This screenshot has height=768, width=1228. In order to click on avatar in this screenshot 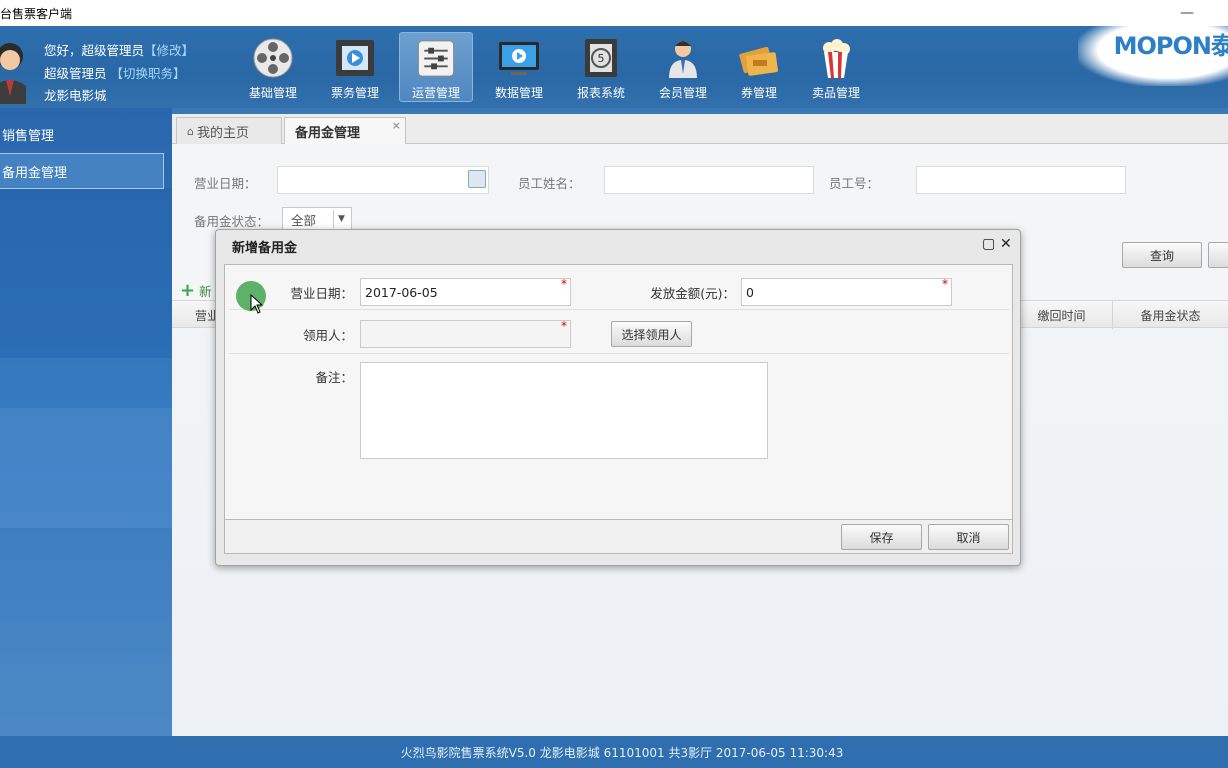, I will do `click(13, 73)`.